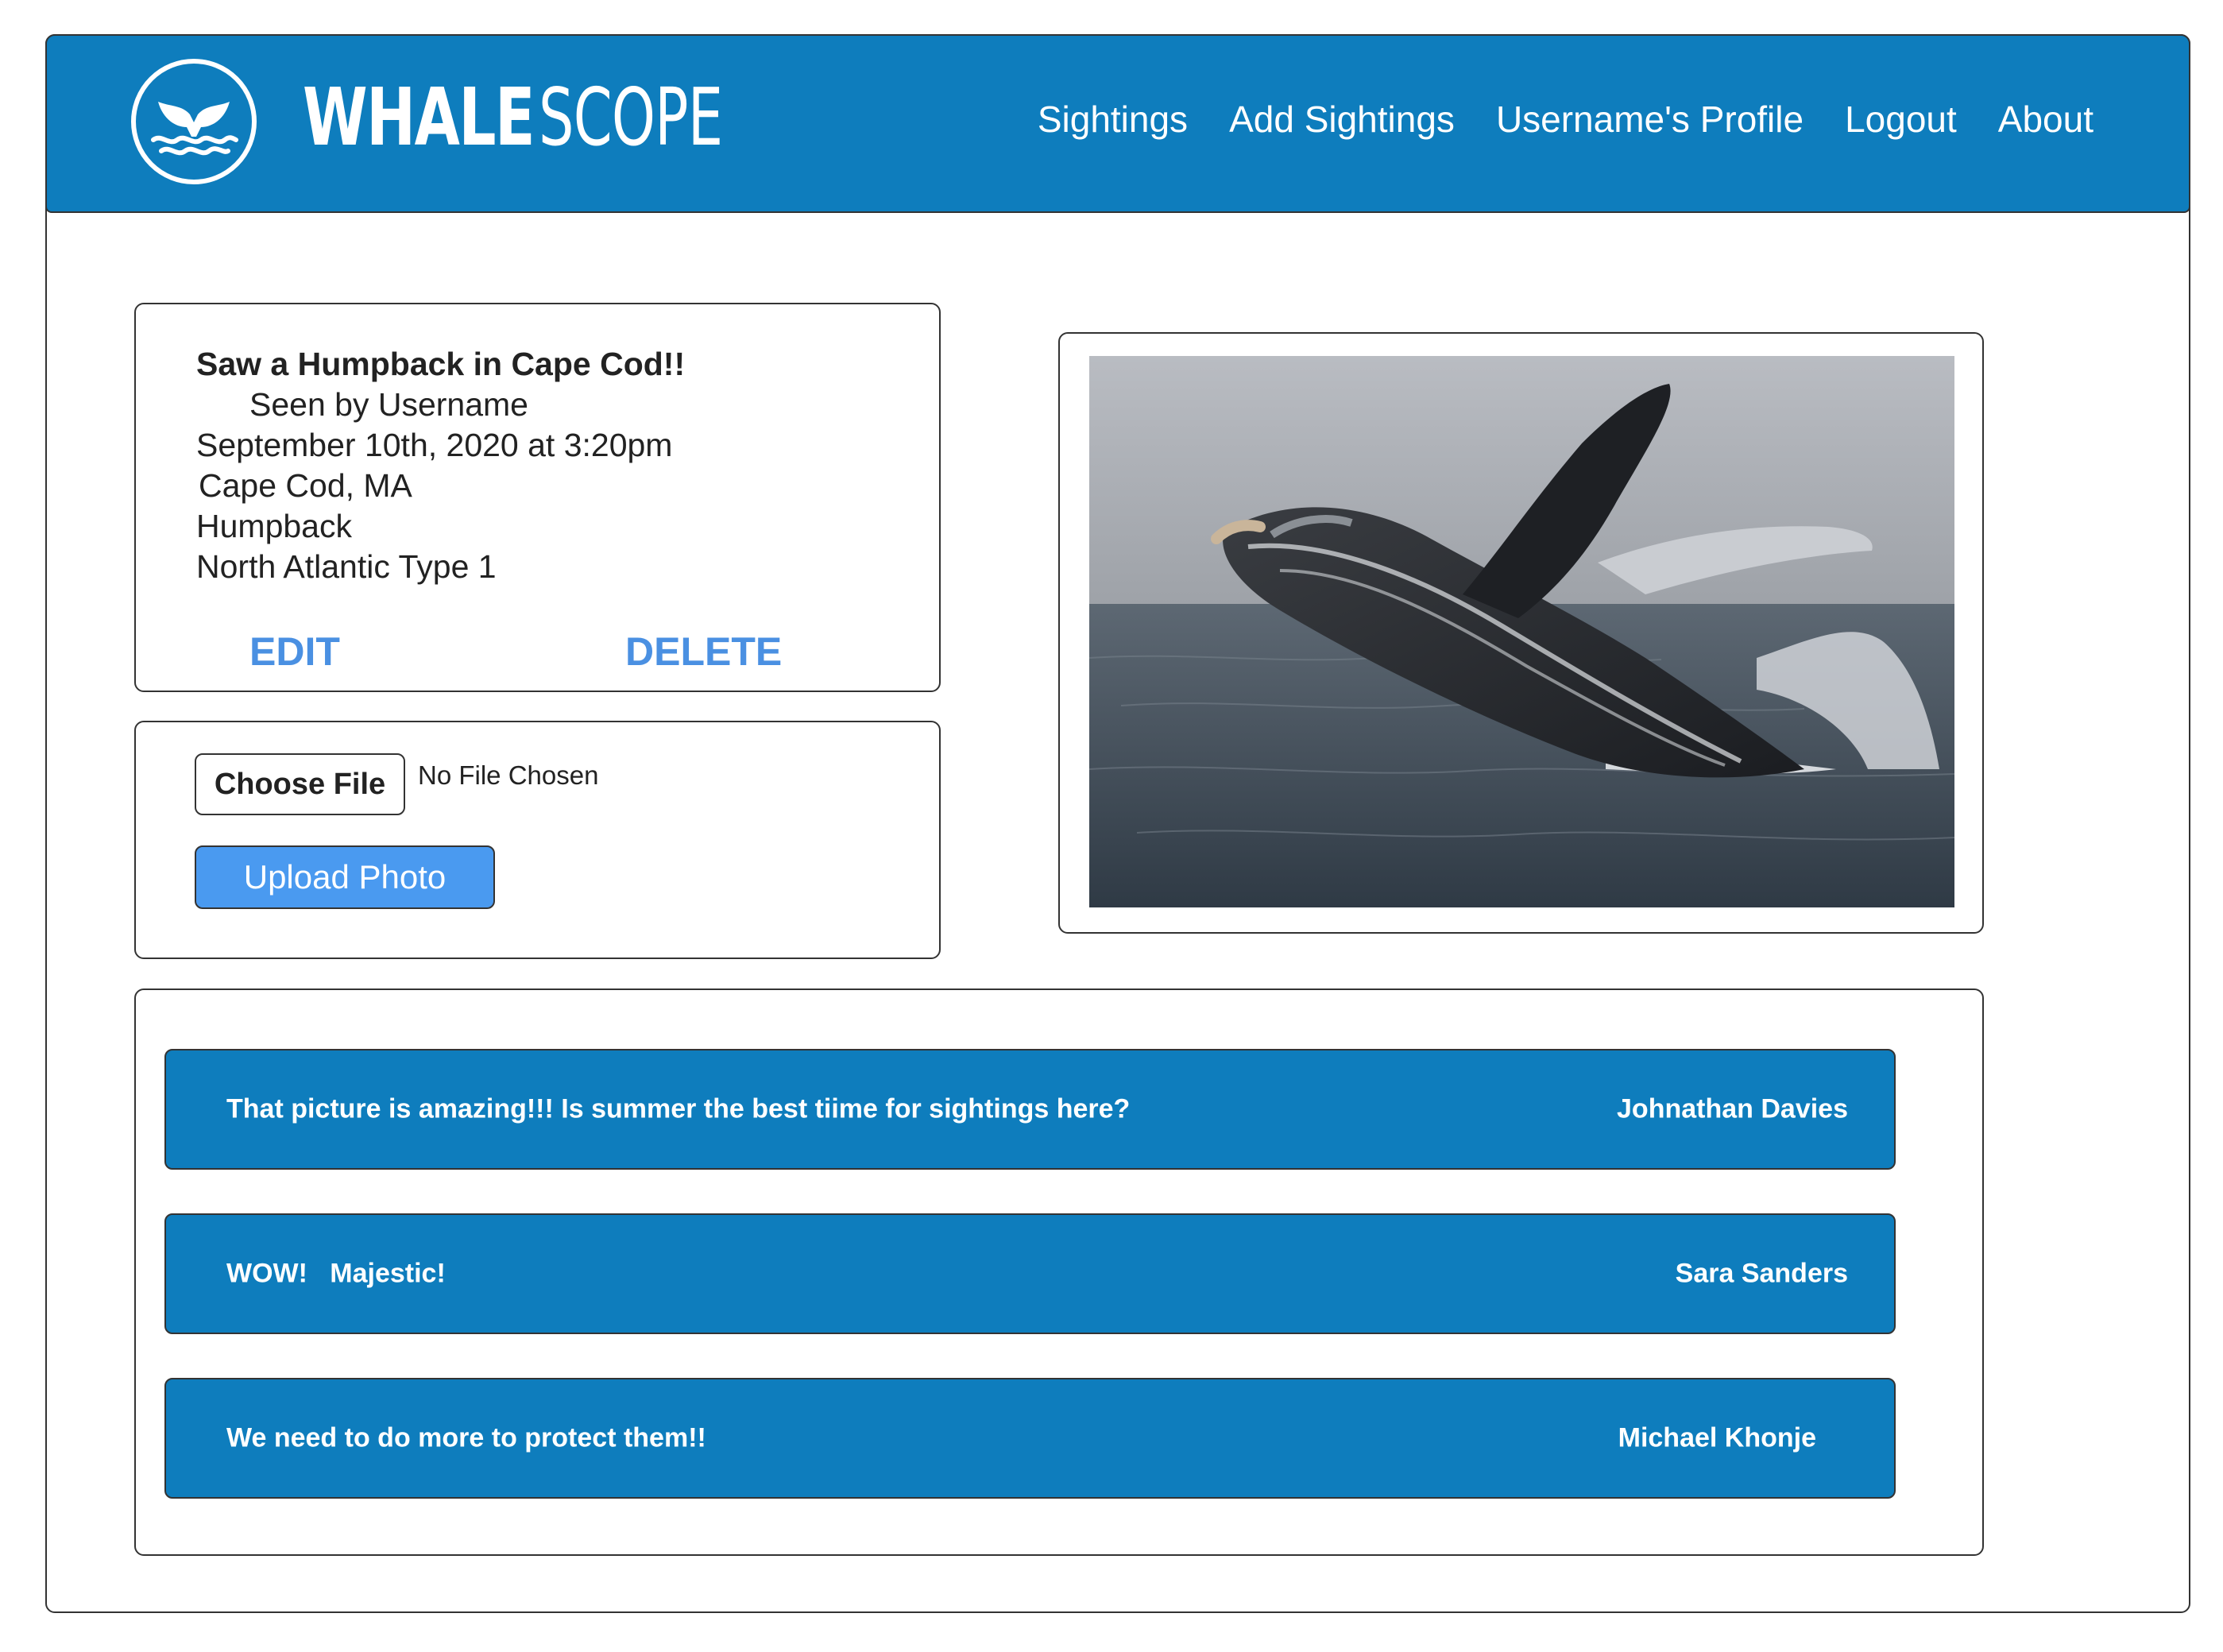  I want to click on brand-wordmark: WHALE SCOPE, so click(553, 125).